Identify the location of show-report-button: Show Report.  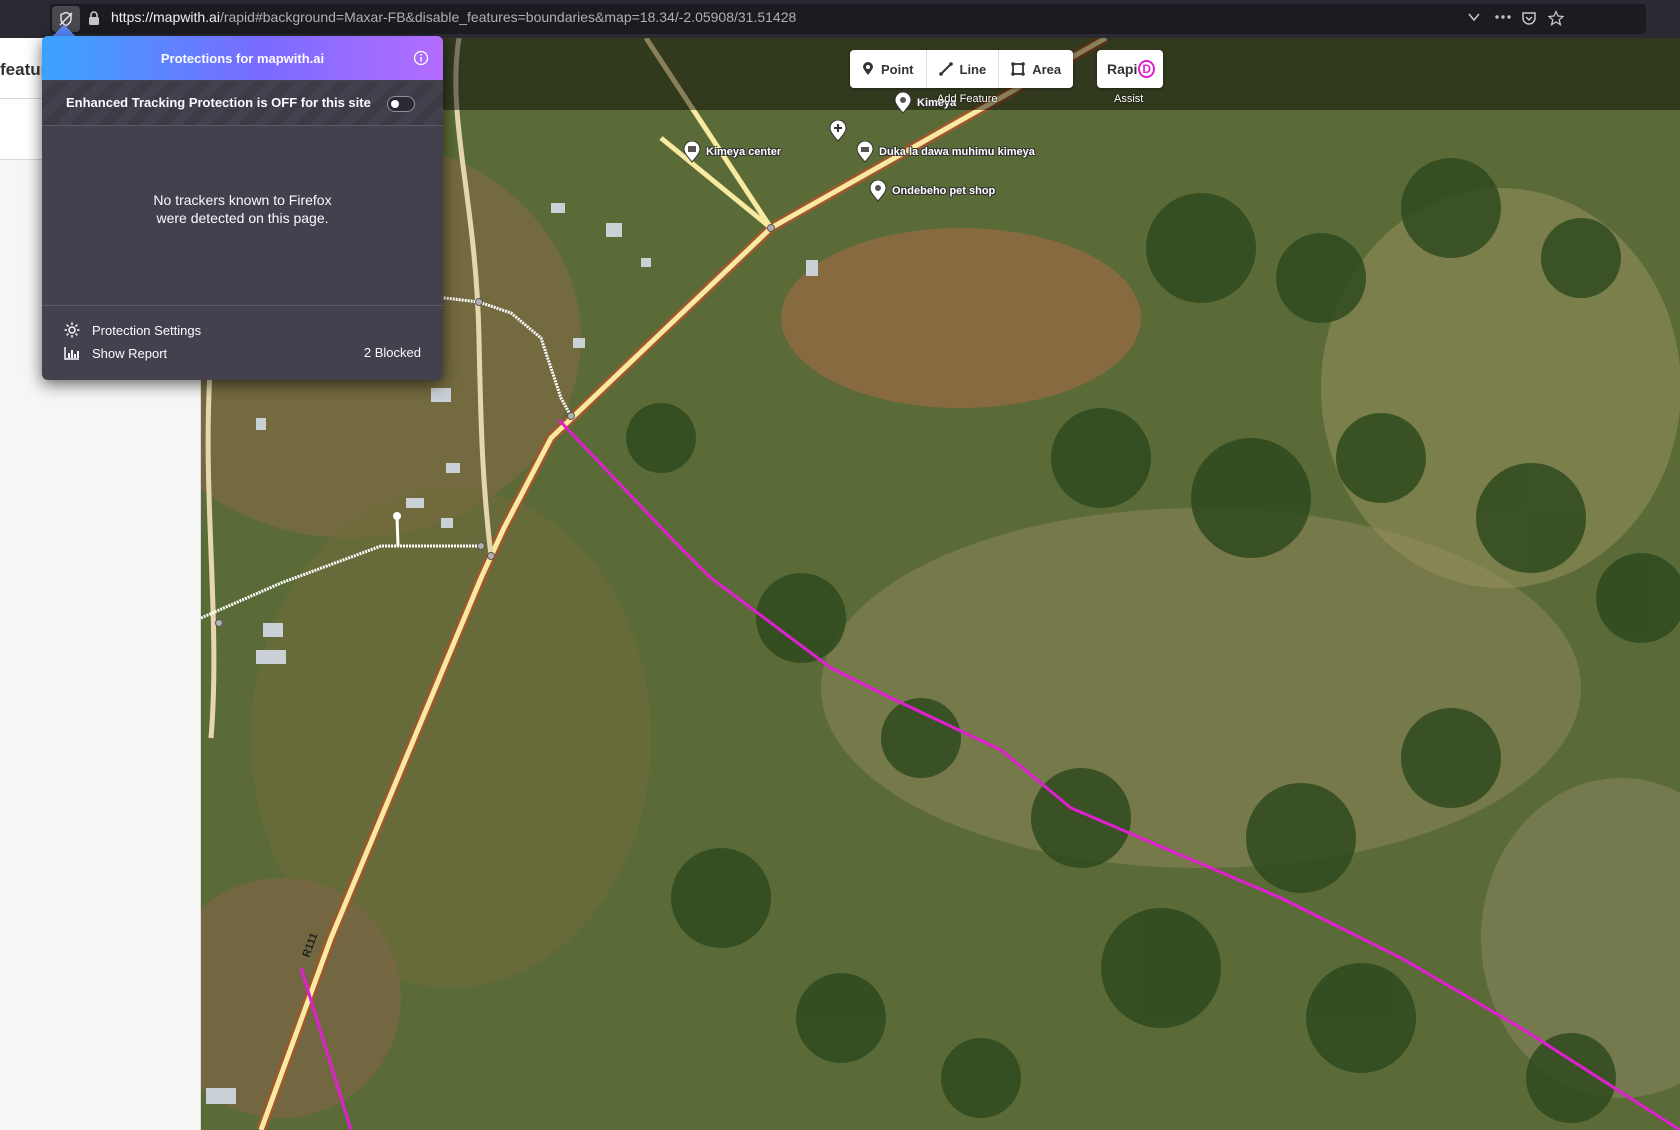
(115, 353).